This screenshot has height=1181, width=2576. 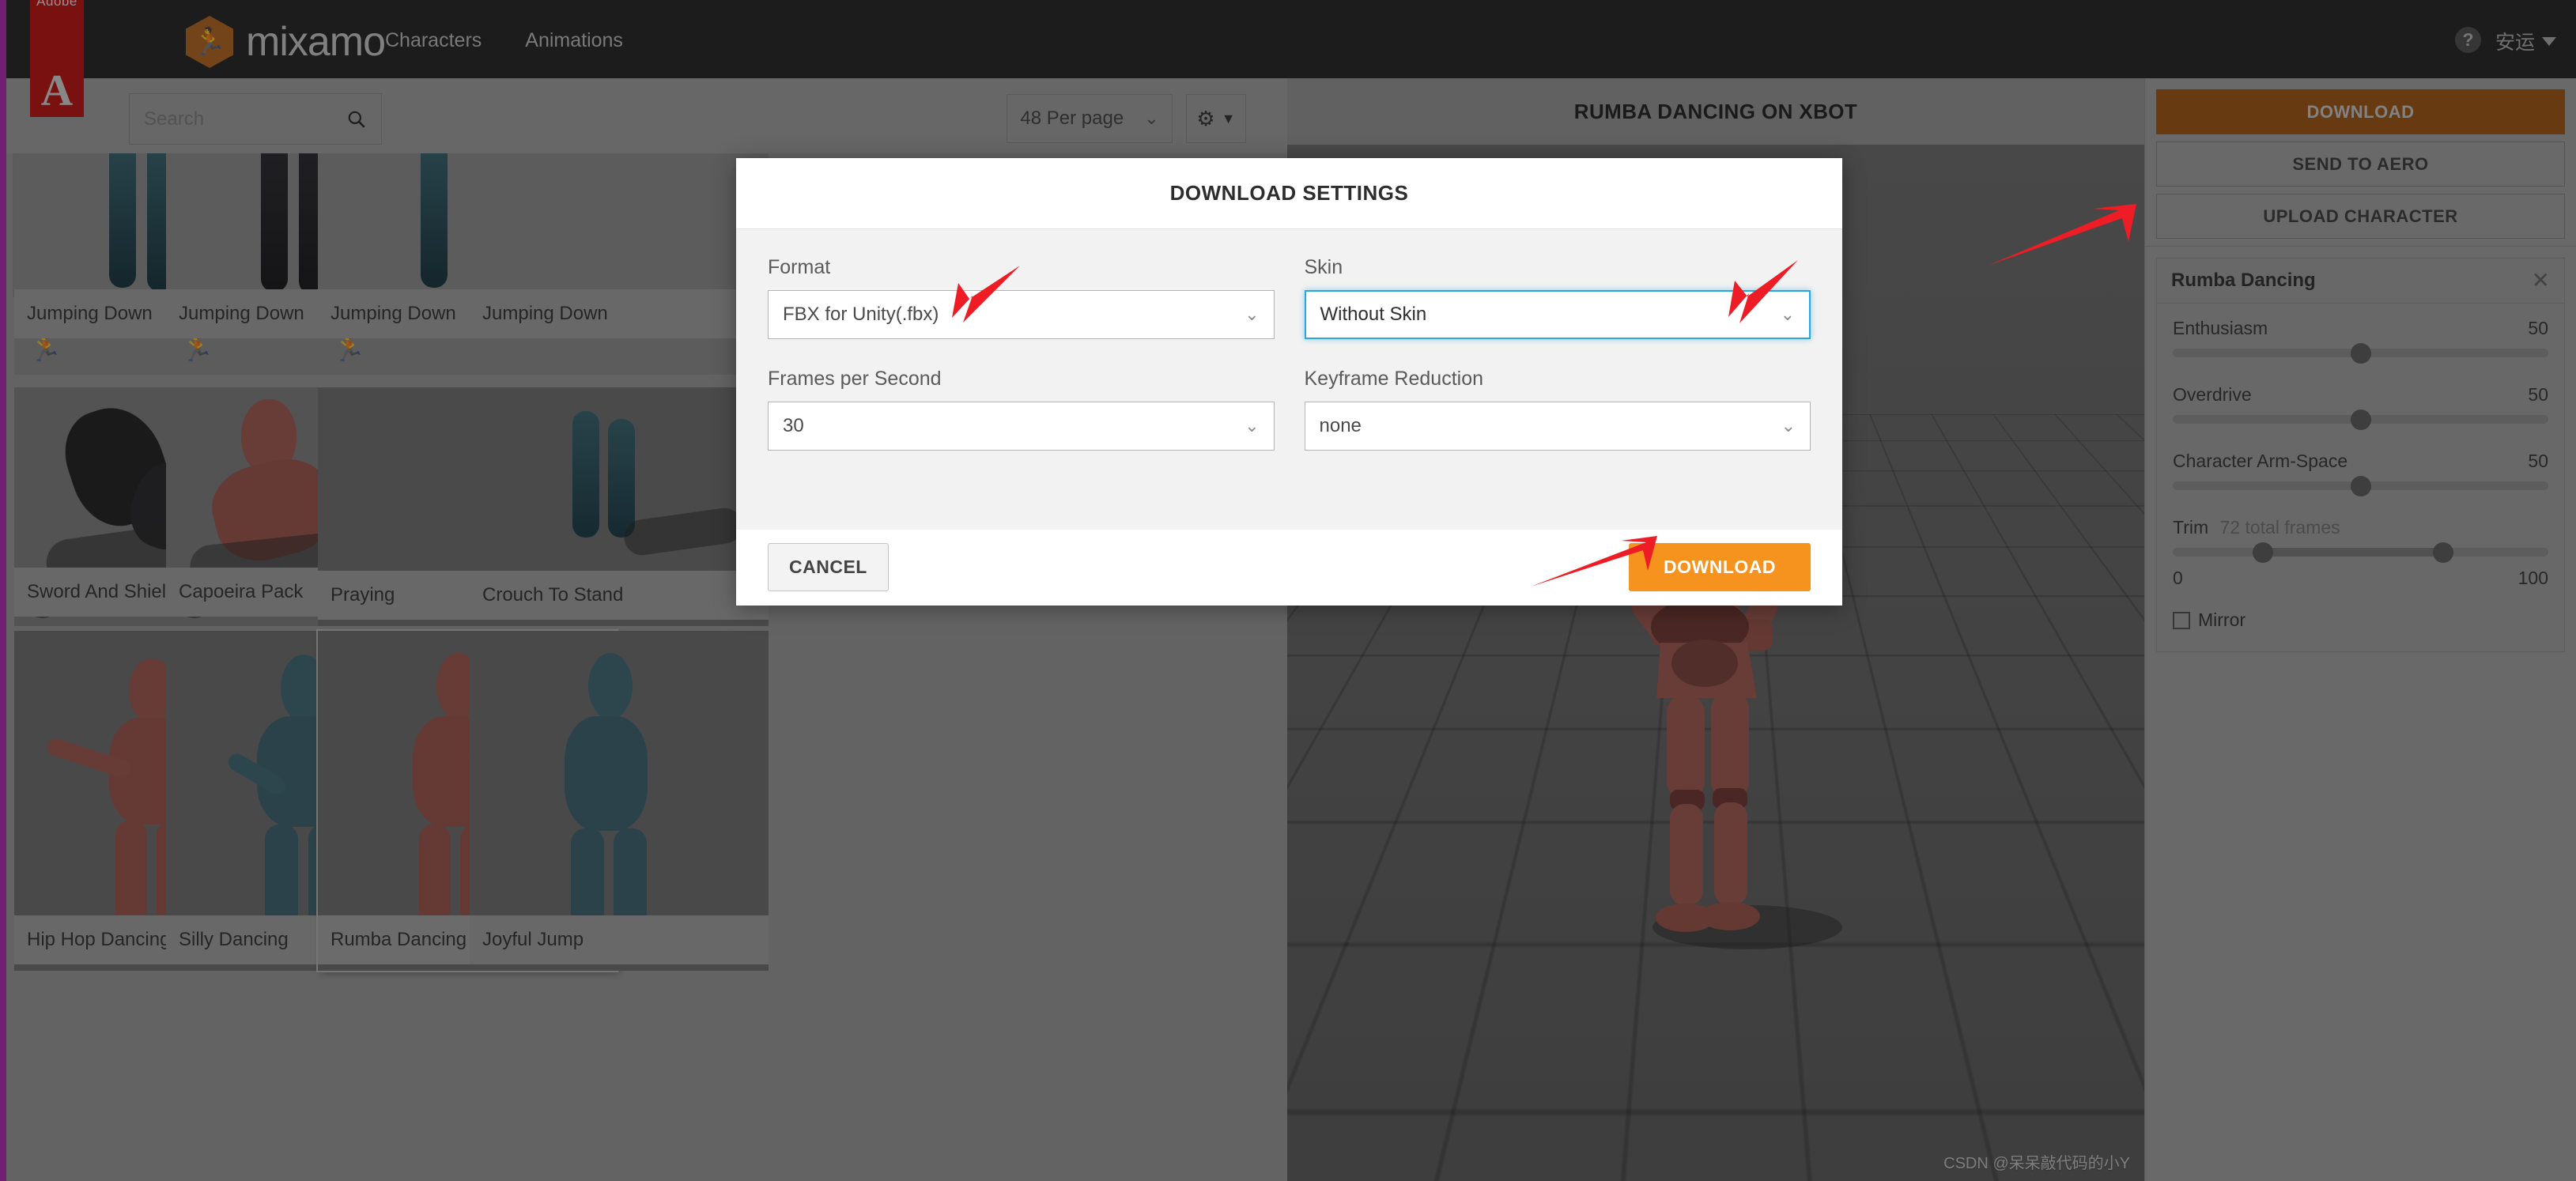 What do you see at coordinates (855, 379) in the screenshot?
I see `fps-label: Frames per Second` at bounding box center [855, 379].